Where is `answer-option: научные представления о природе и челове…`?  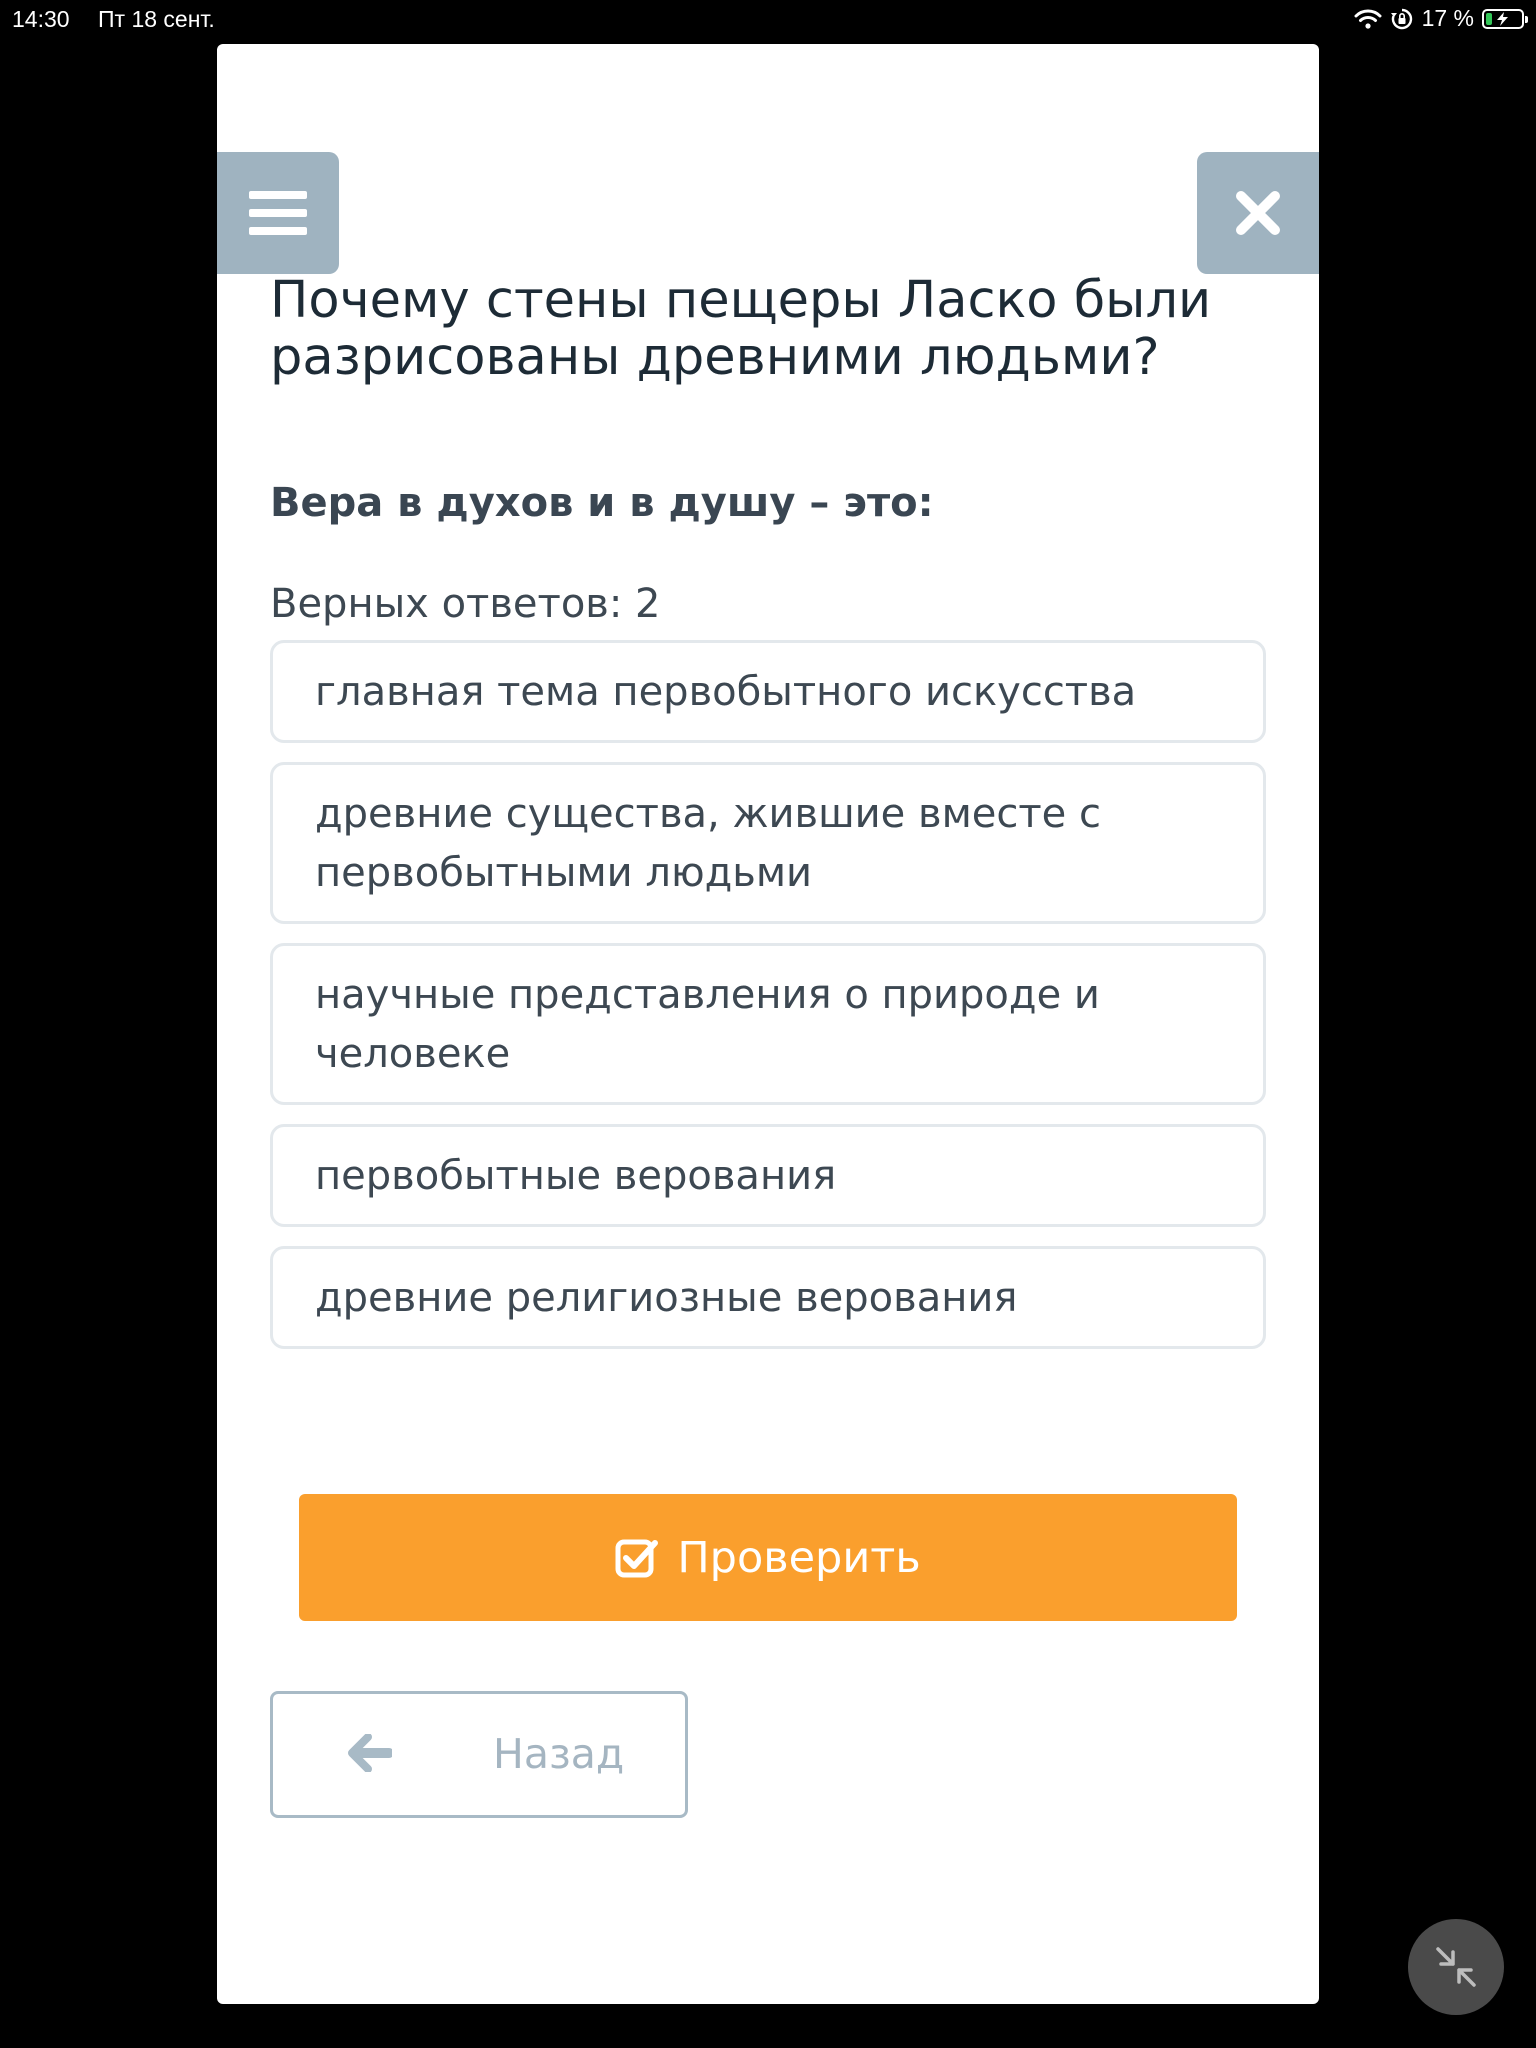 answer-option: научные представления о природе и челове… is located at coordinates (768, 1024).